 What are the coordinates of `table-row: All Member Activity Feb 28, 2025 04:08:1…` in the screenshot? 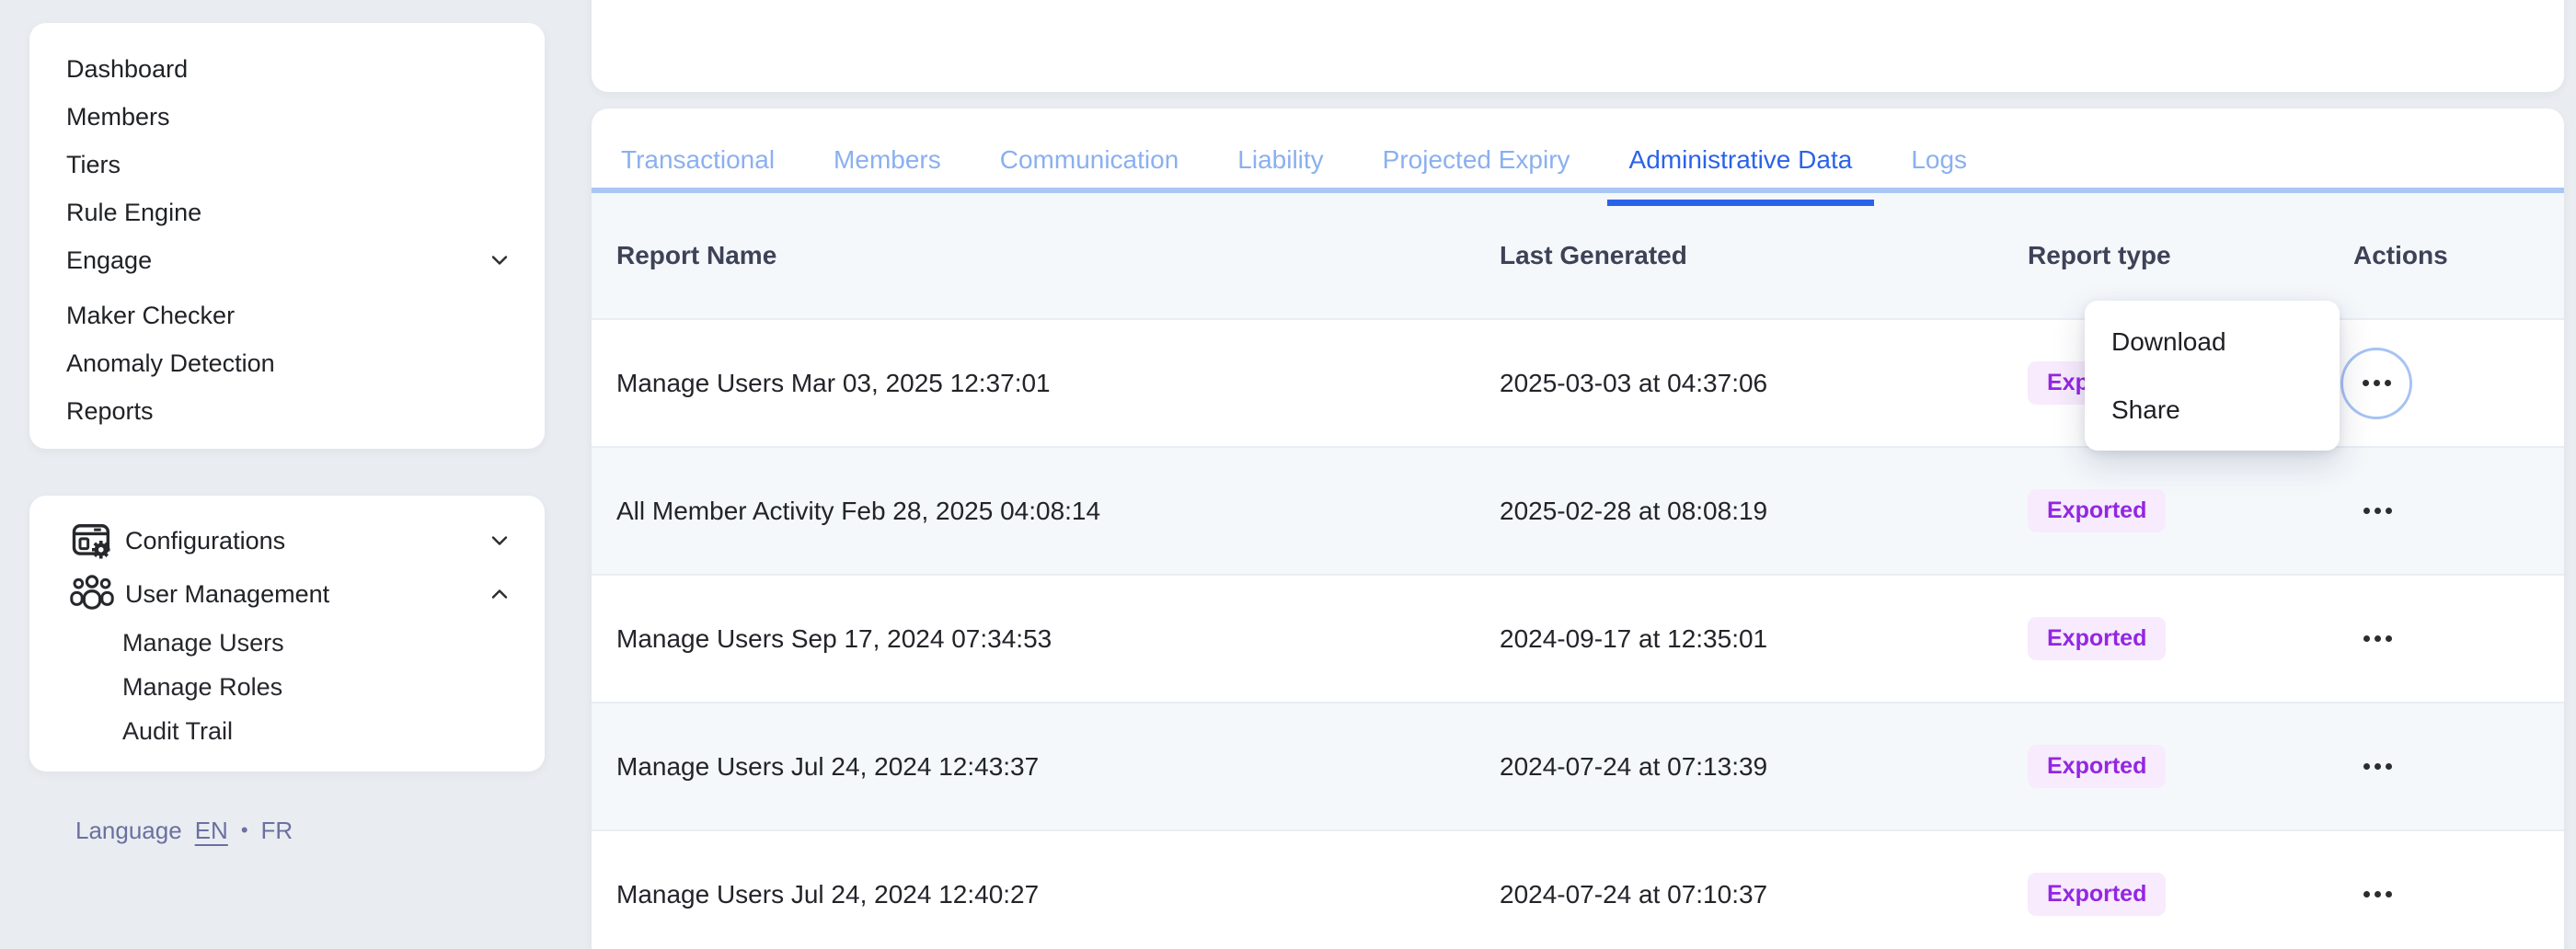 It's located at (1578, 510).